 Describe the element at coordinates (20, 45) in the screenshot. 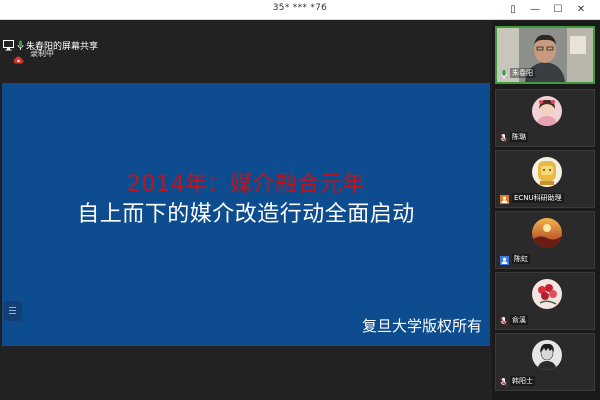

I see `microphone-icon` at that location.